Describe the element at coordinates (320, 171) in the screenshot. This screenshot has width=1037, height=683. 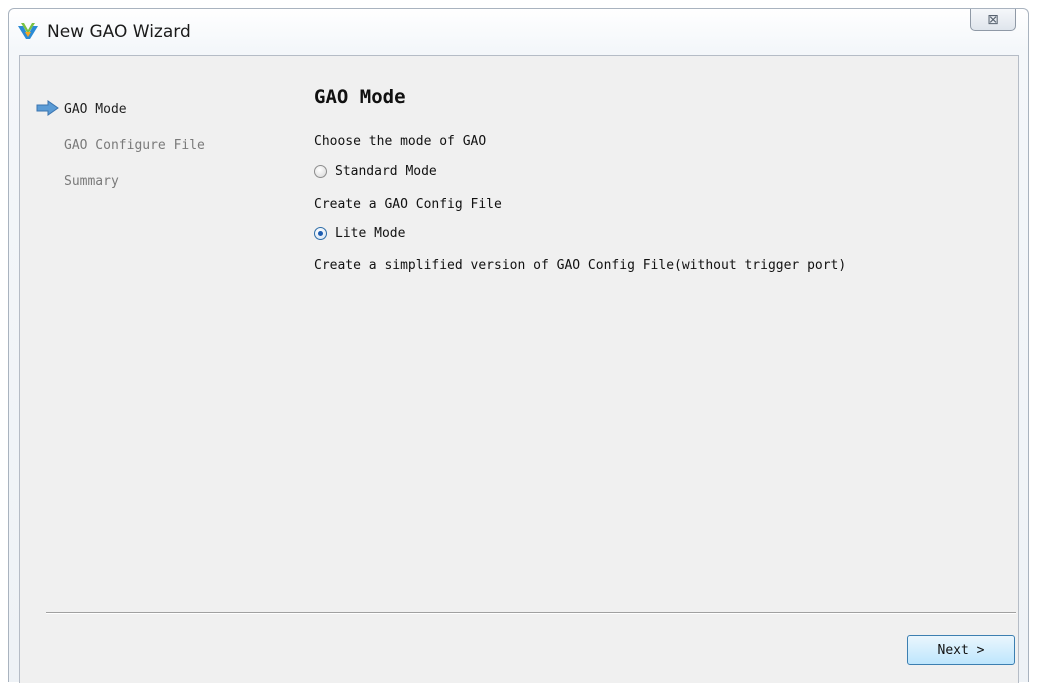
I see `radio-button-unchecked` at that location.